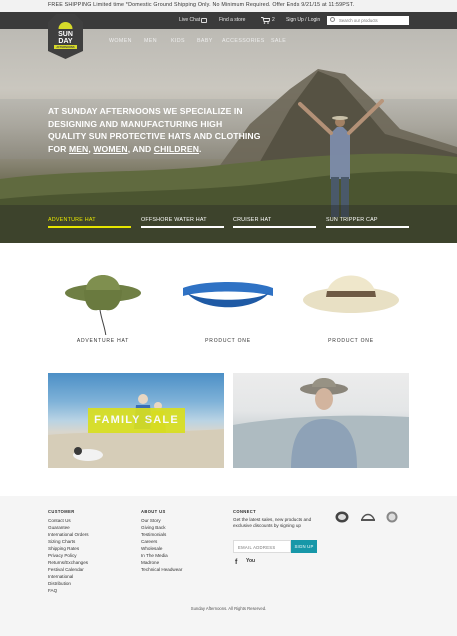 The height and width of the screenshot is (636, 457). I want to click on footer-link: Distribution, so click(68, 583).